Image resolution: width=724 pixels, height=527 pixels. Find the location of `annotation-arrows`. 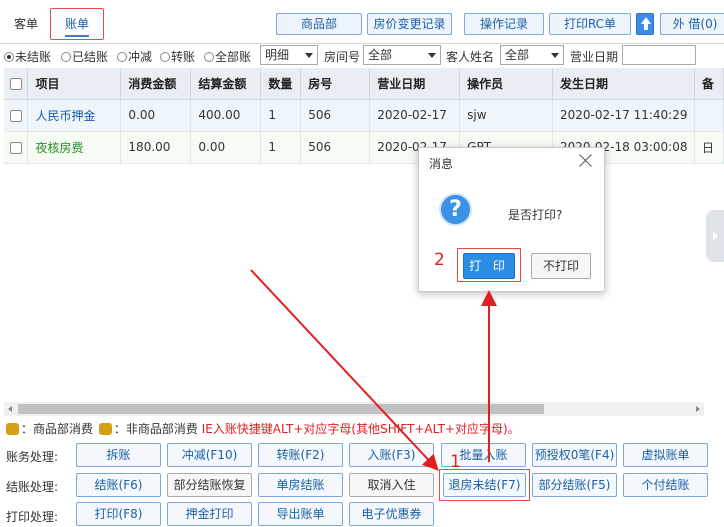

annotation-arrows is located at coordinates (373, 370).